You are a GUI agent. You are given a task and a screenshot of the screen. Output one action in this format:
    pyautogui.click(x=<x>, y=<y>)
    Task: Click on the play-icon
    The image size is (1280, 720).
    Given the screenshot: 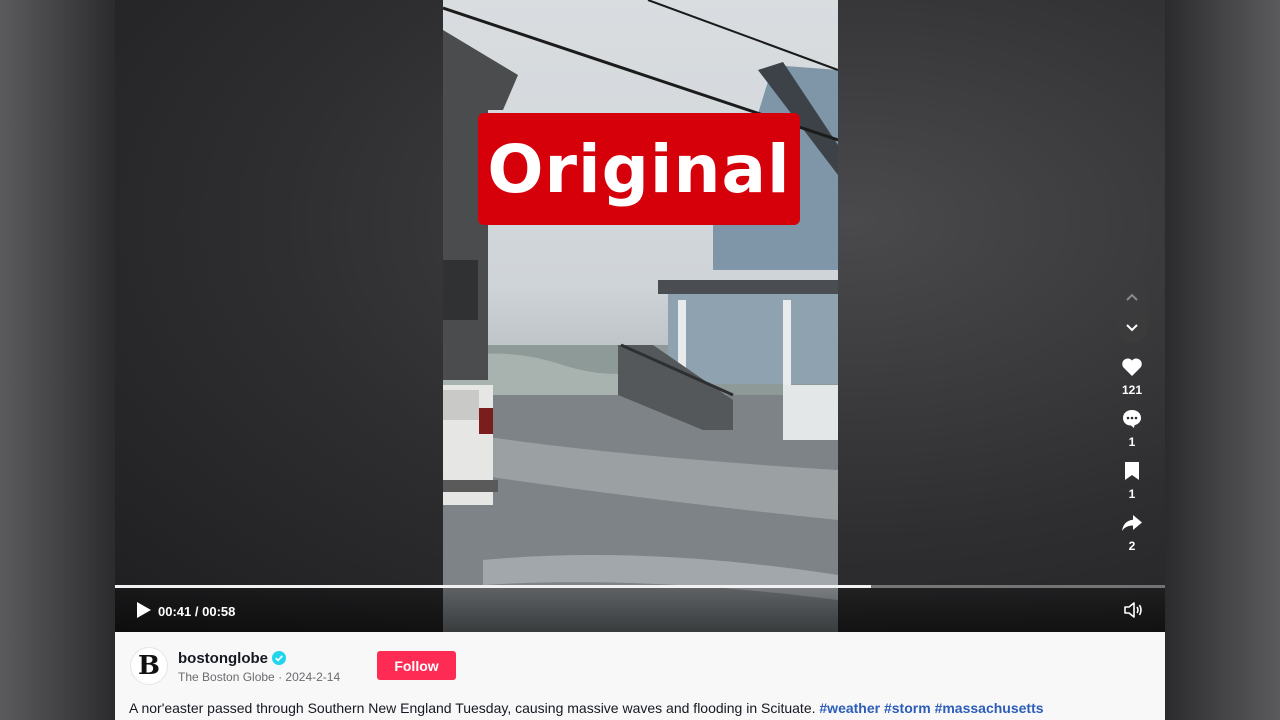 What is the action you would take?
    pyautogui.click(x=143, y=610)
    